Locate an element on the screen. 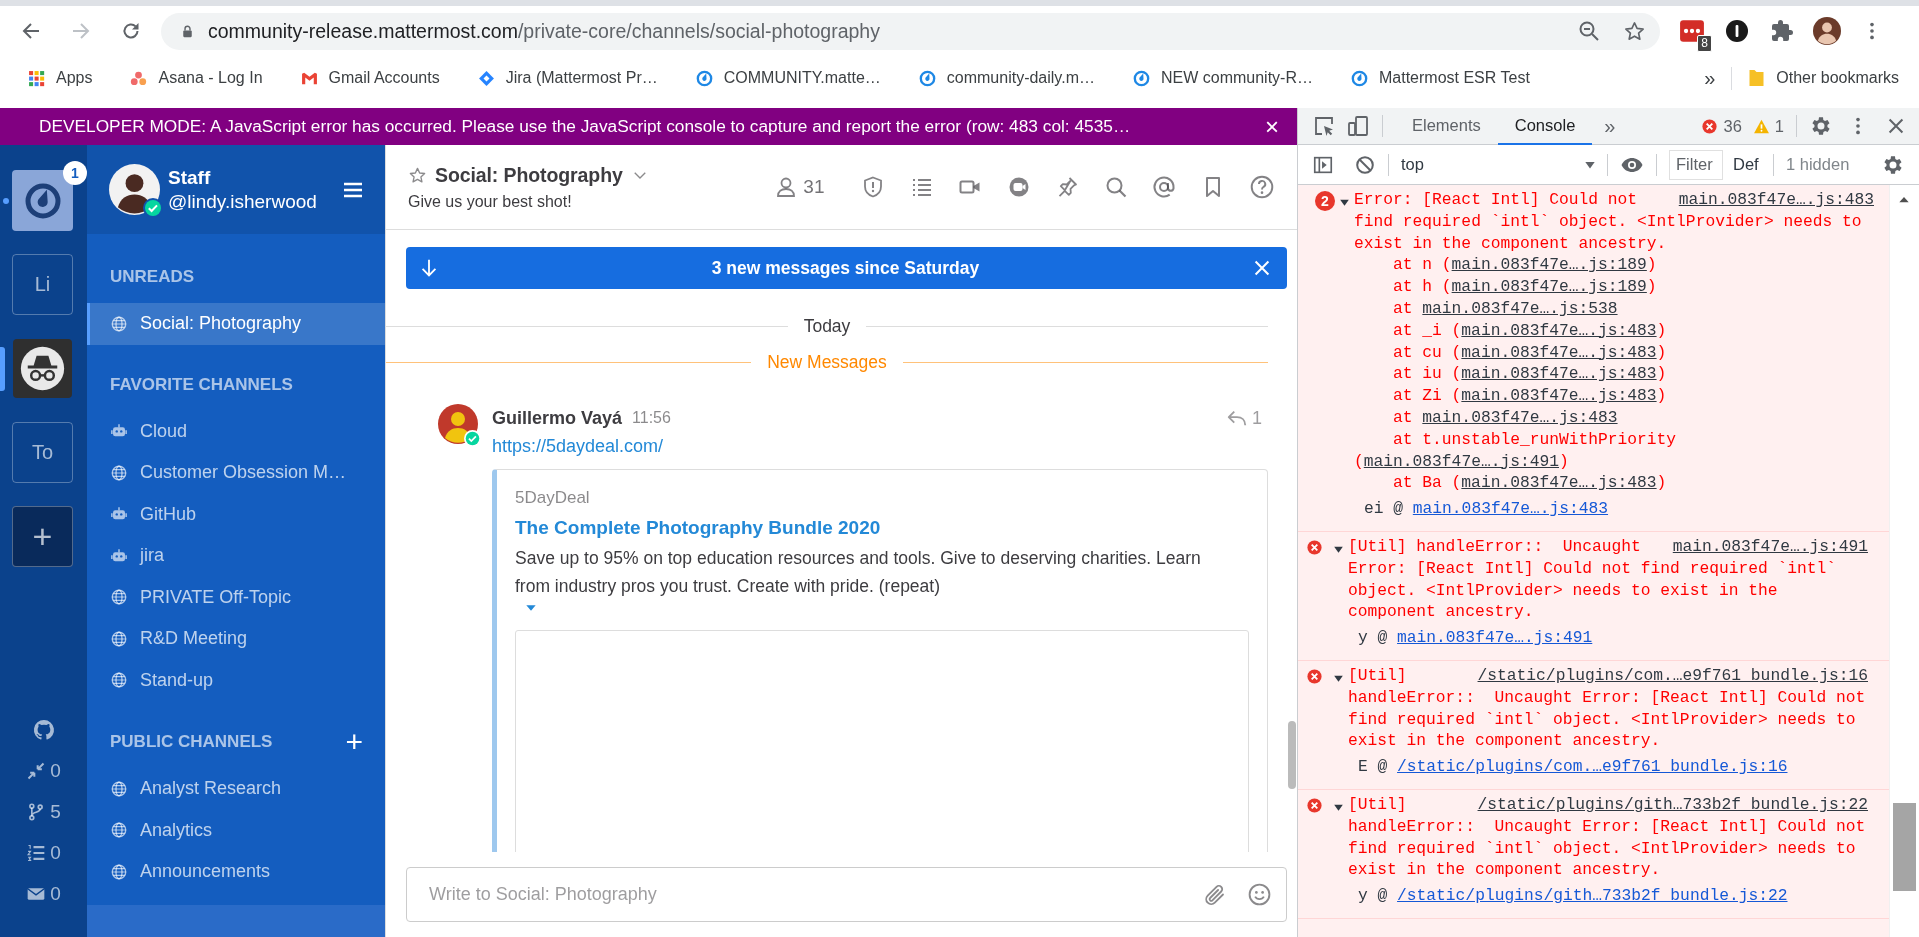 The image size is (1919, 937). device-toolbar-icon is located at coordinates (1358, 126).